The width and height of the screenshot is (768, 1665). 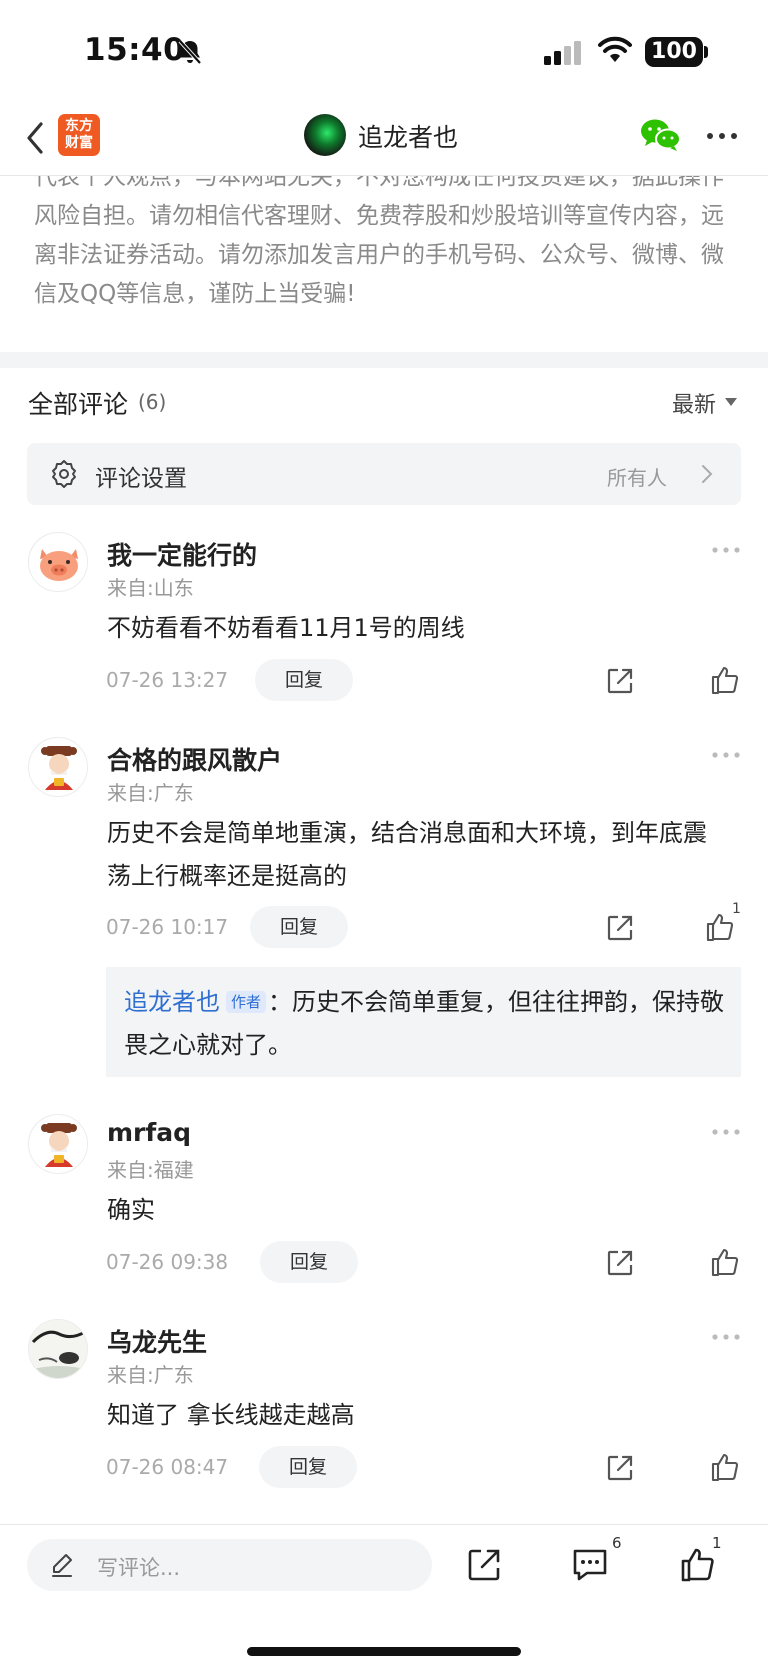 I want to click on battery-indicator: 100, so click(x=674, y=52).